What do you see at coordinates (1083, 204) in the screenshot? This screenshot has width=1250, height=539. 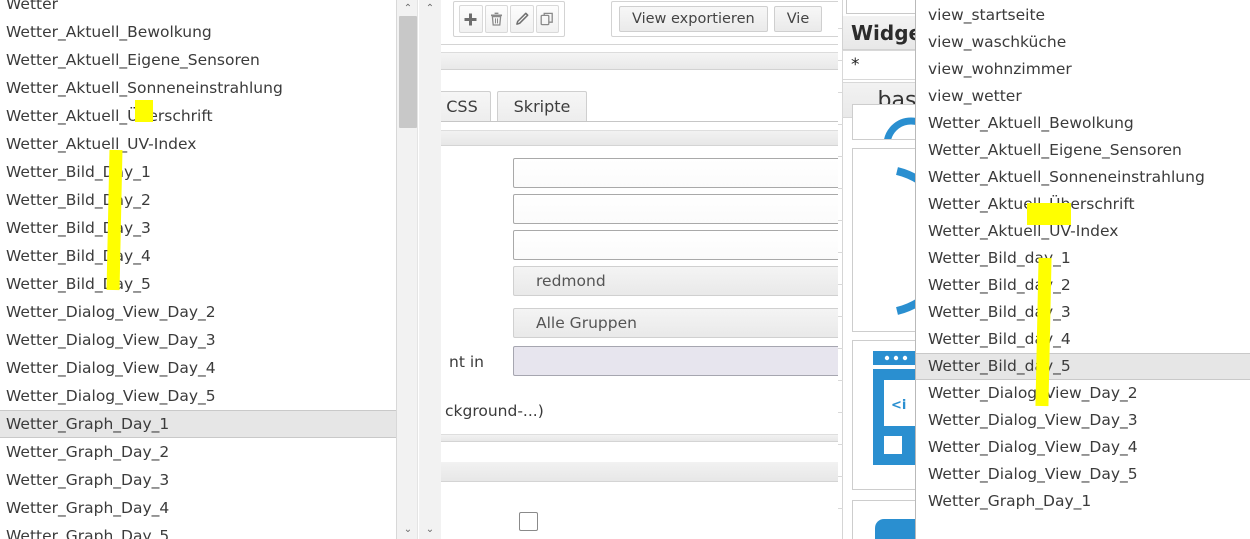 I see `dropdown-item: Wetter_Aktuell_Überschrift` at bounding box center [1083, 204].